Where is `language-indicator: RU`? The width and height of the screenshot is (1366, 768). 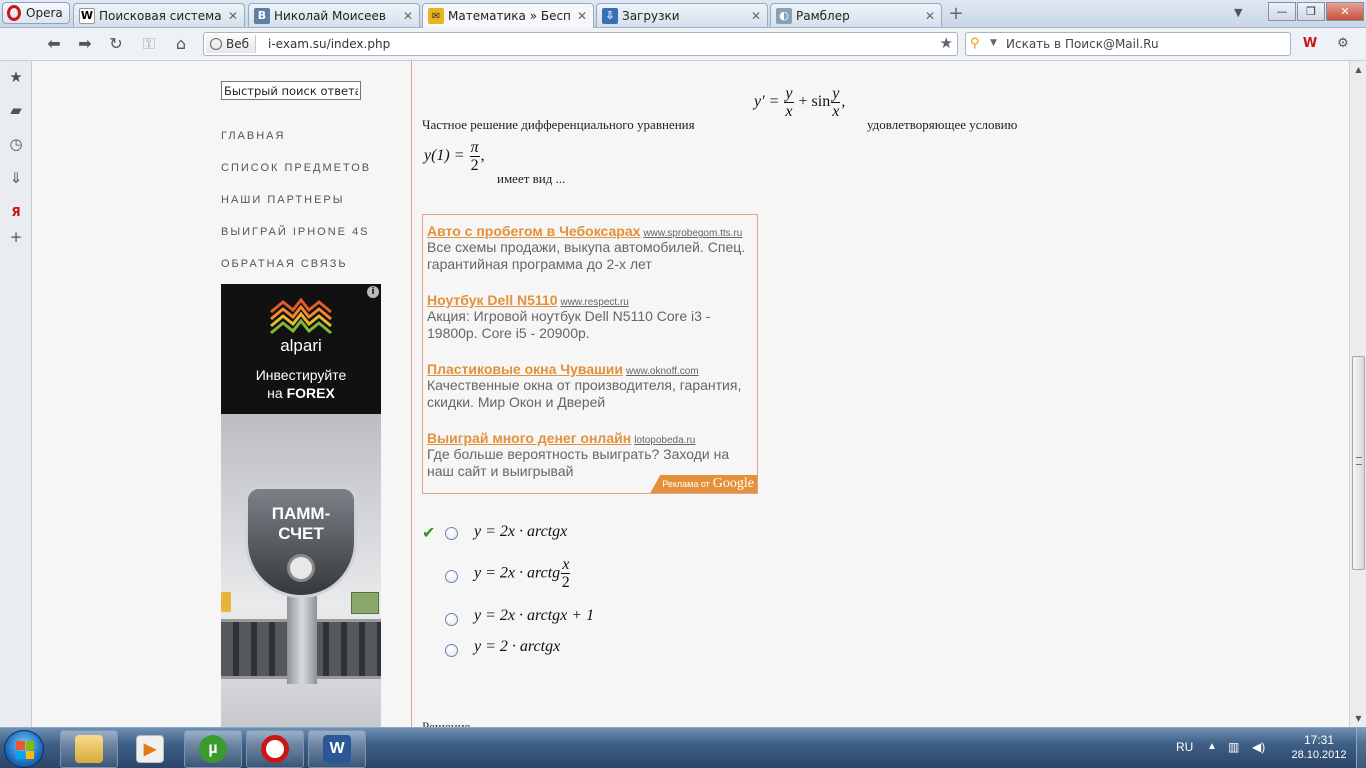 language-indicator: RU is located at coordinates (1184, 754).